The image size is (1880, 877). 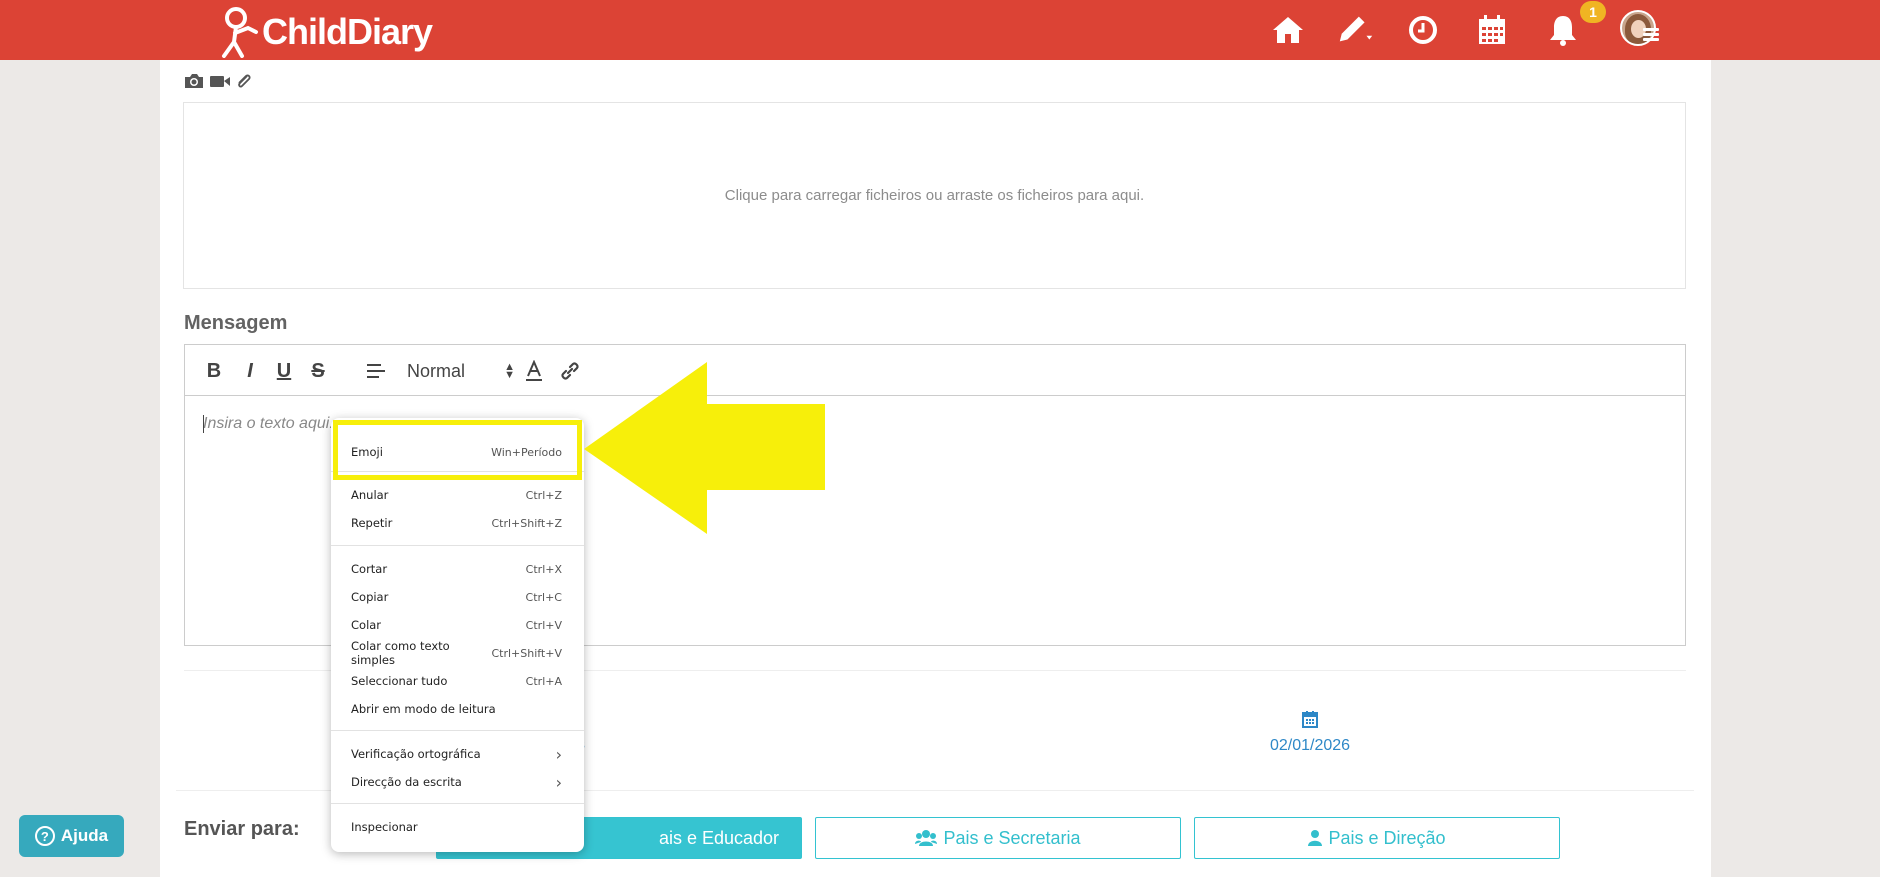 I want to click on date-picker: 02/01/2026, so click(x=1310, y=732).